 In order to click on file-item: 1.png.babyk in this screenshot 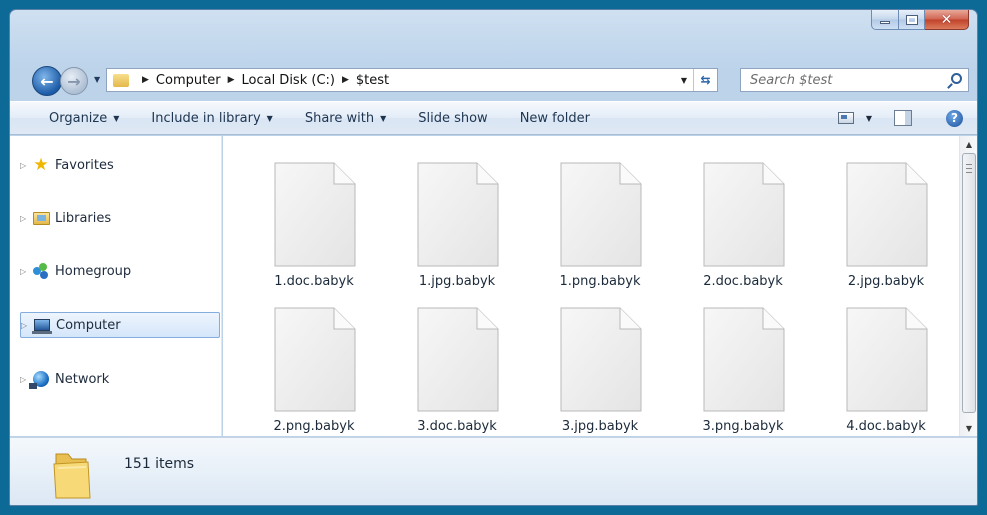, I will do `click(586, 232)`.